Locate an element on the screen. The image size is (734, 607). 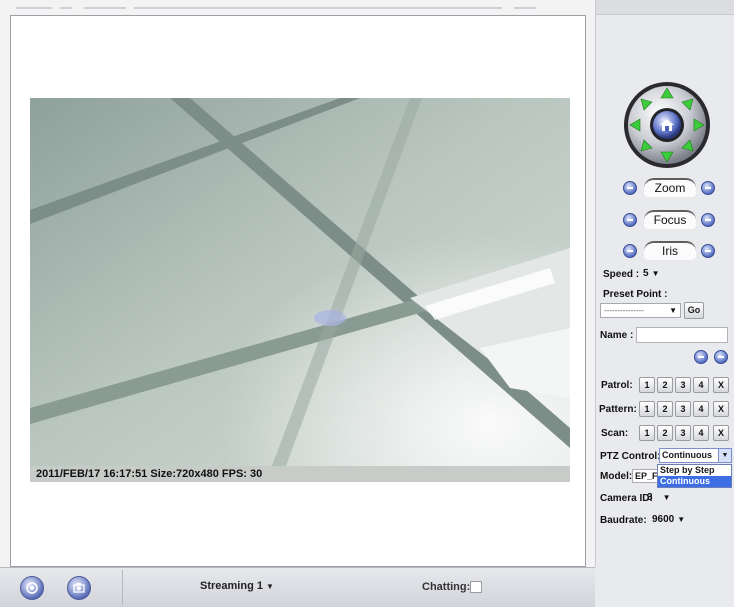
scan-label: Scan: is located at coordinates (615, 433).